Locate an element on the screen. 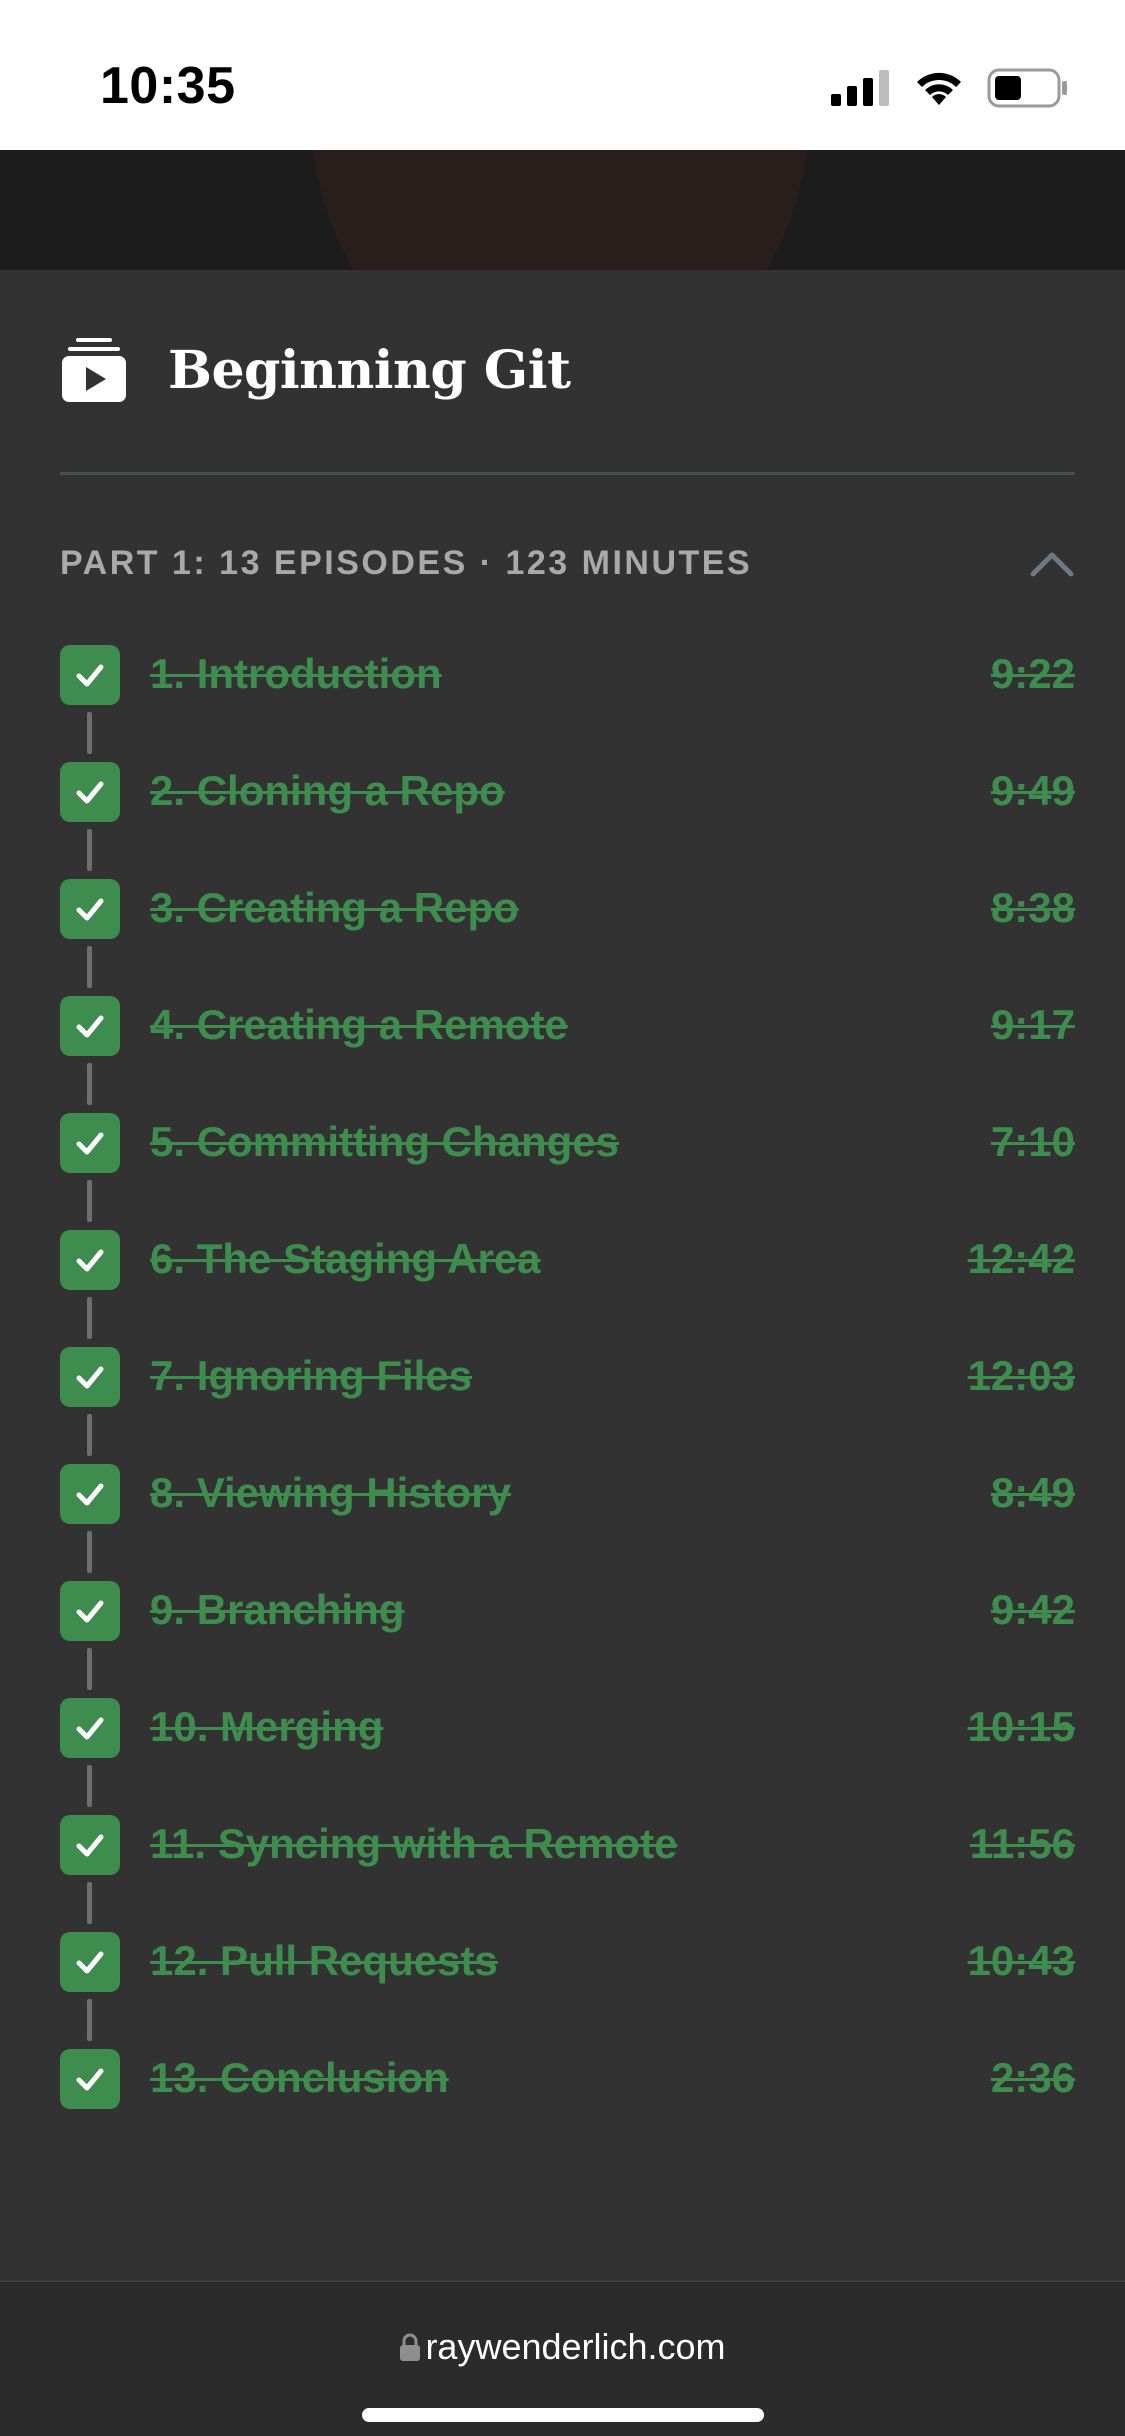 The image size is (1125, 2436). episode-row: 13. Conclusion 2:36 is located at coordinates (567, 2079).